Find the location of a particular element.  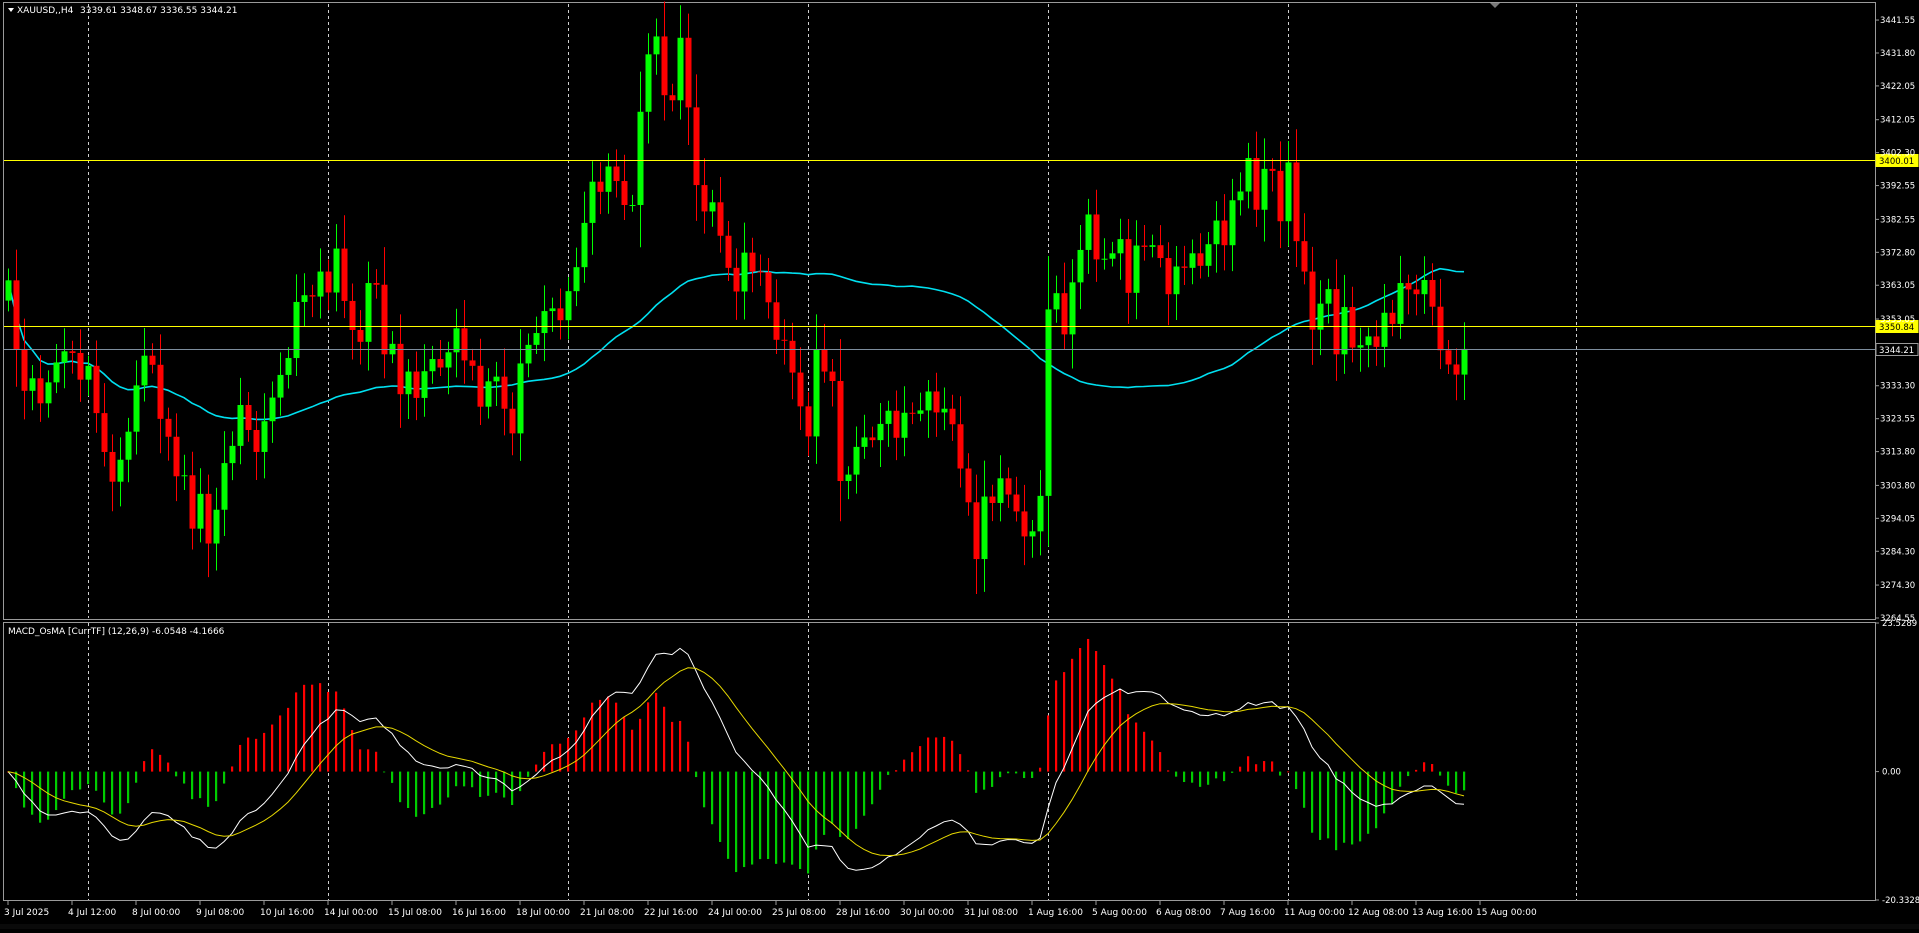

time-tick-label: 18 Jul 00:00 is located at coordinates (543, 913).